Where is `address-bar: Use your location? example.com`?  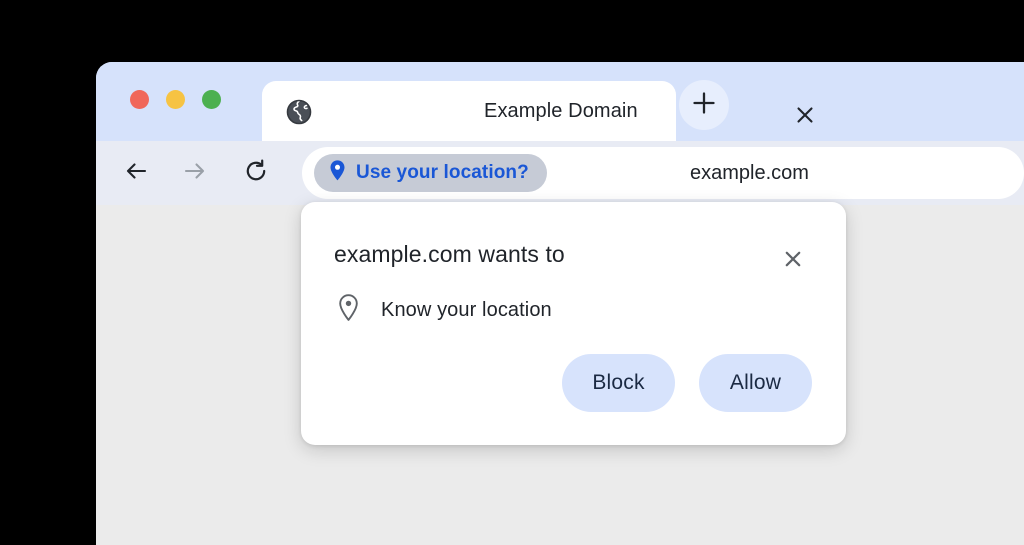 address-bar: Use your location? example.com is located at coordinates (663, 173).